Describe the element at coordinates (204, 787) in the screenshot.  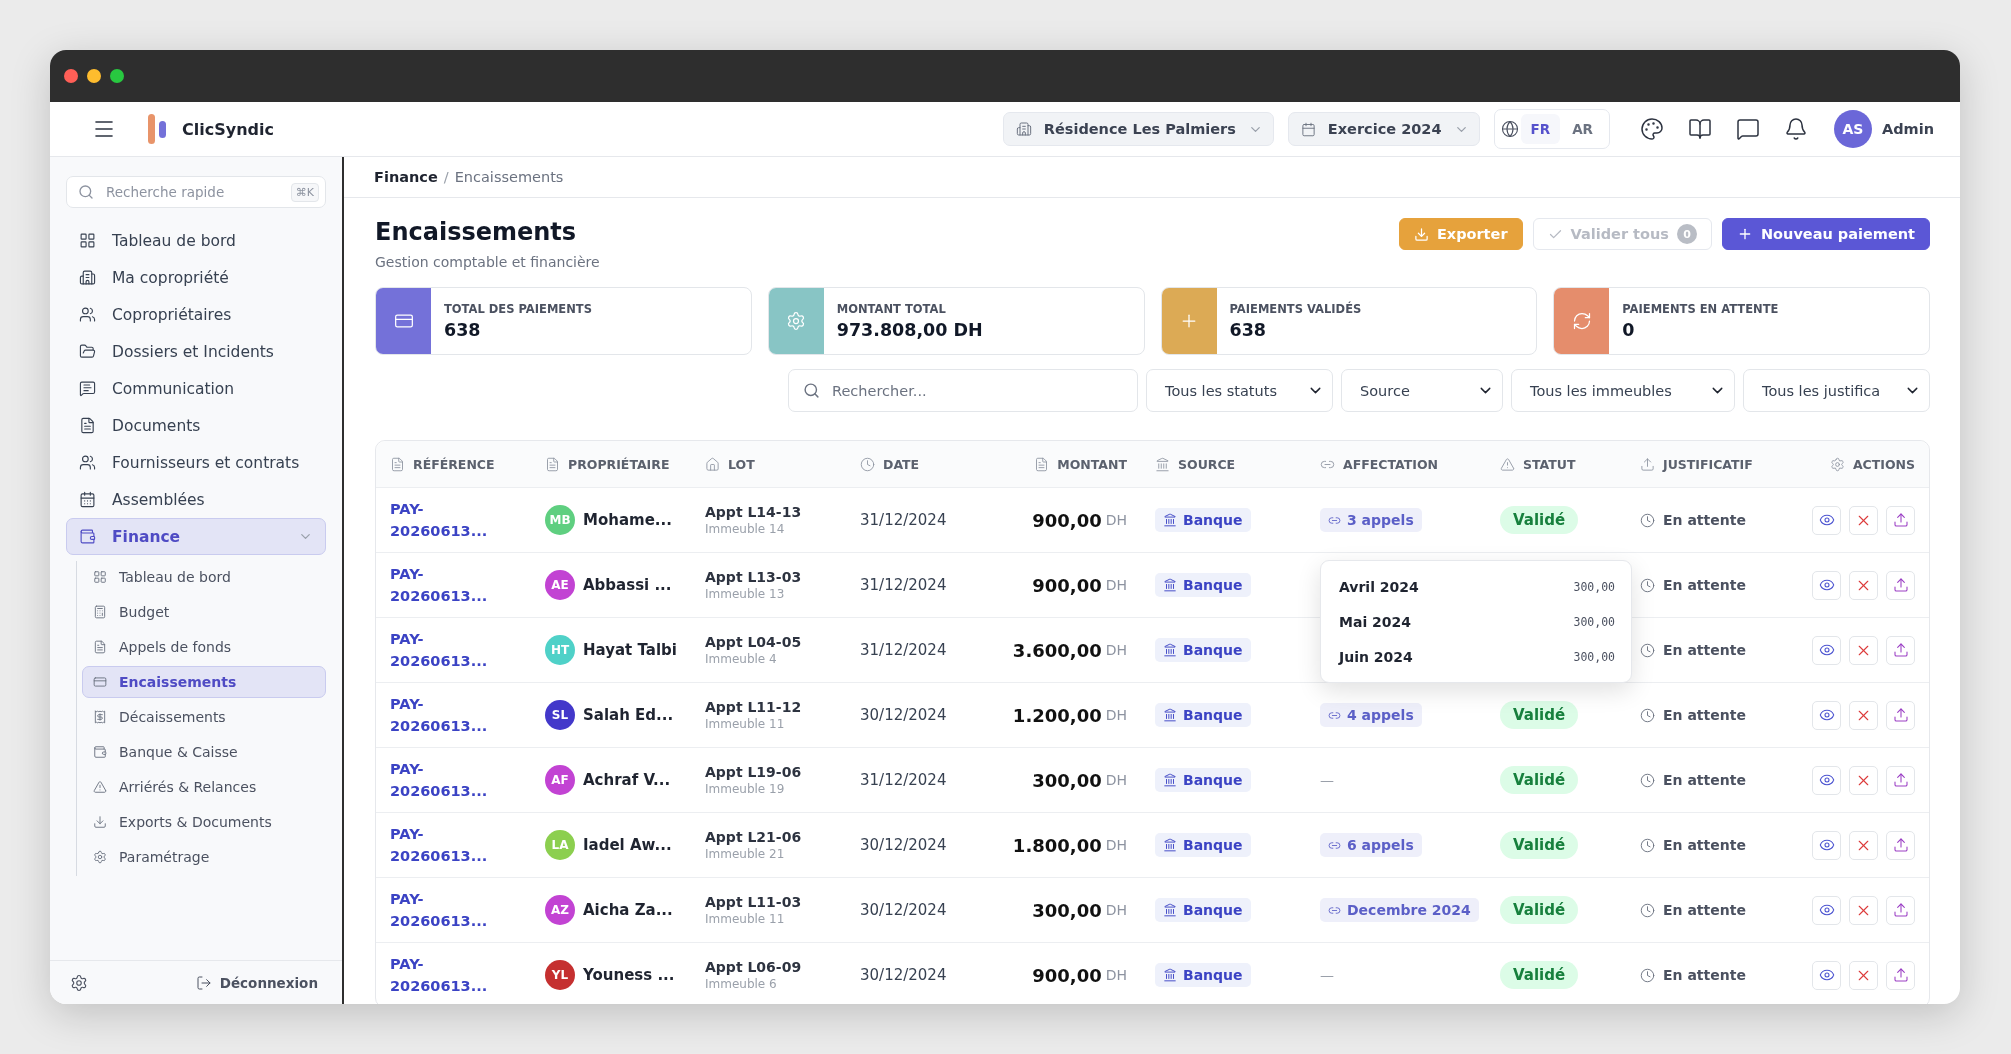
I see `nav-subitem: Arriérés & Relances` at that location.